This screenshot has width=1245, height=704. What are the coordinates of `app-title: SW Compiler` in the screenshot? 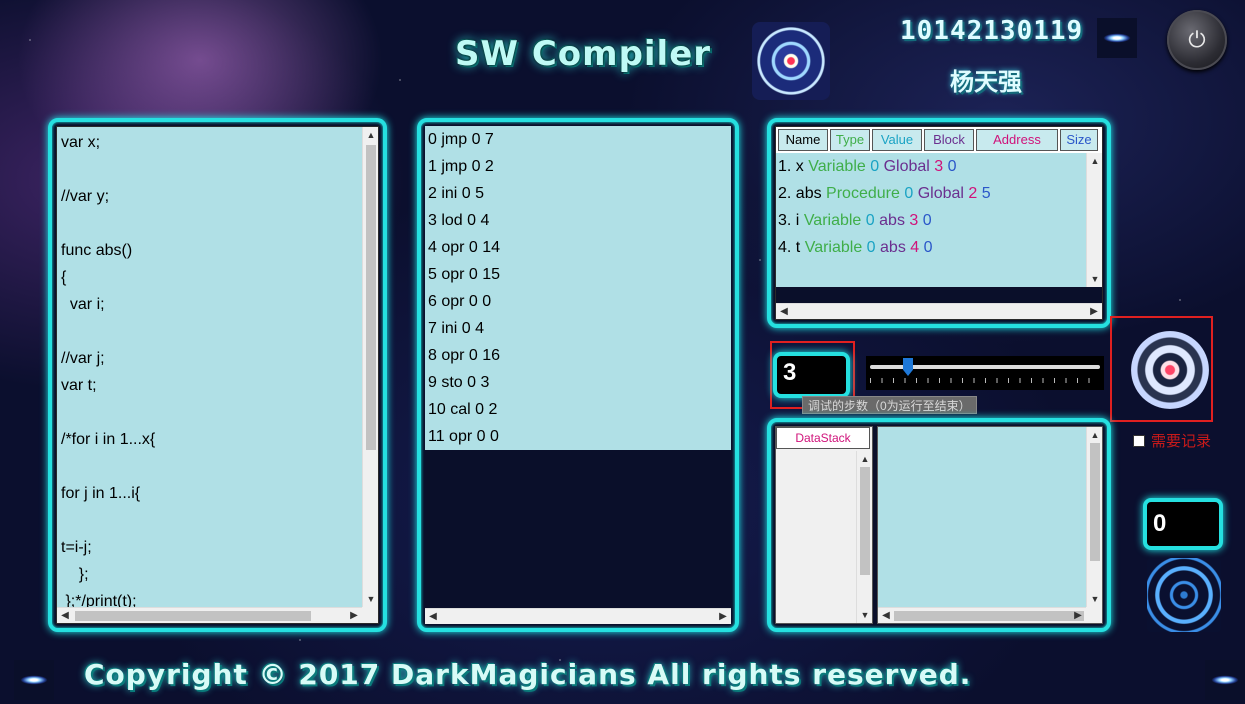 It's located at (583, 54).